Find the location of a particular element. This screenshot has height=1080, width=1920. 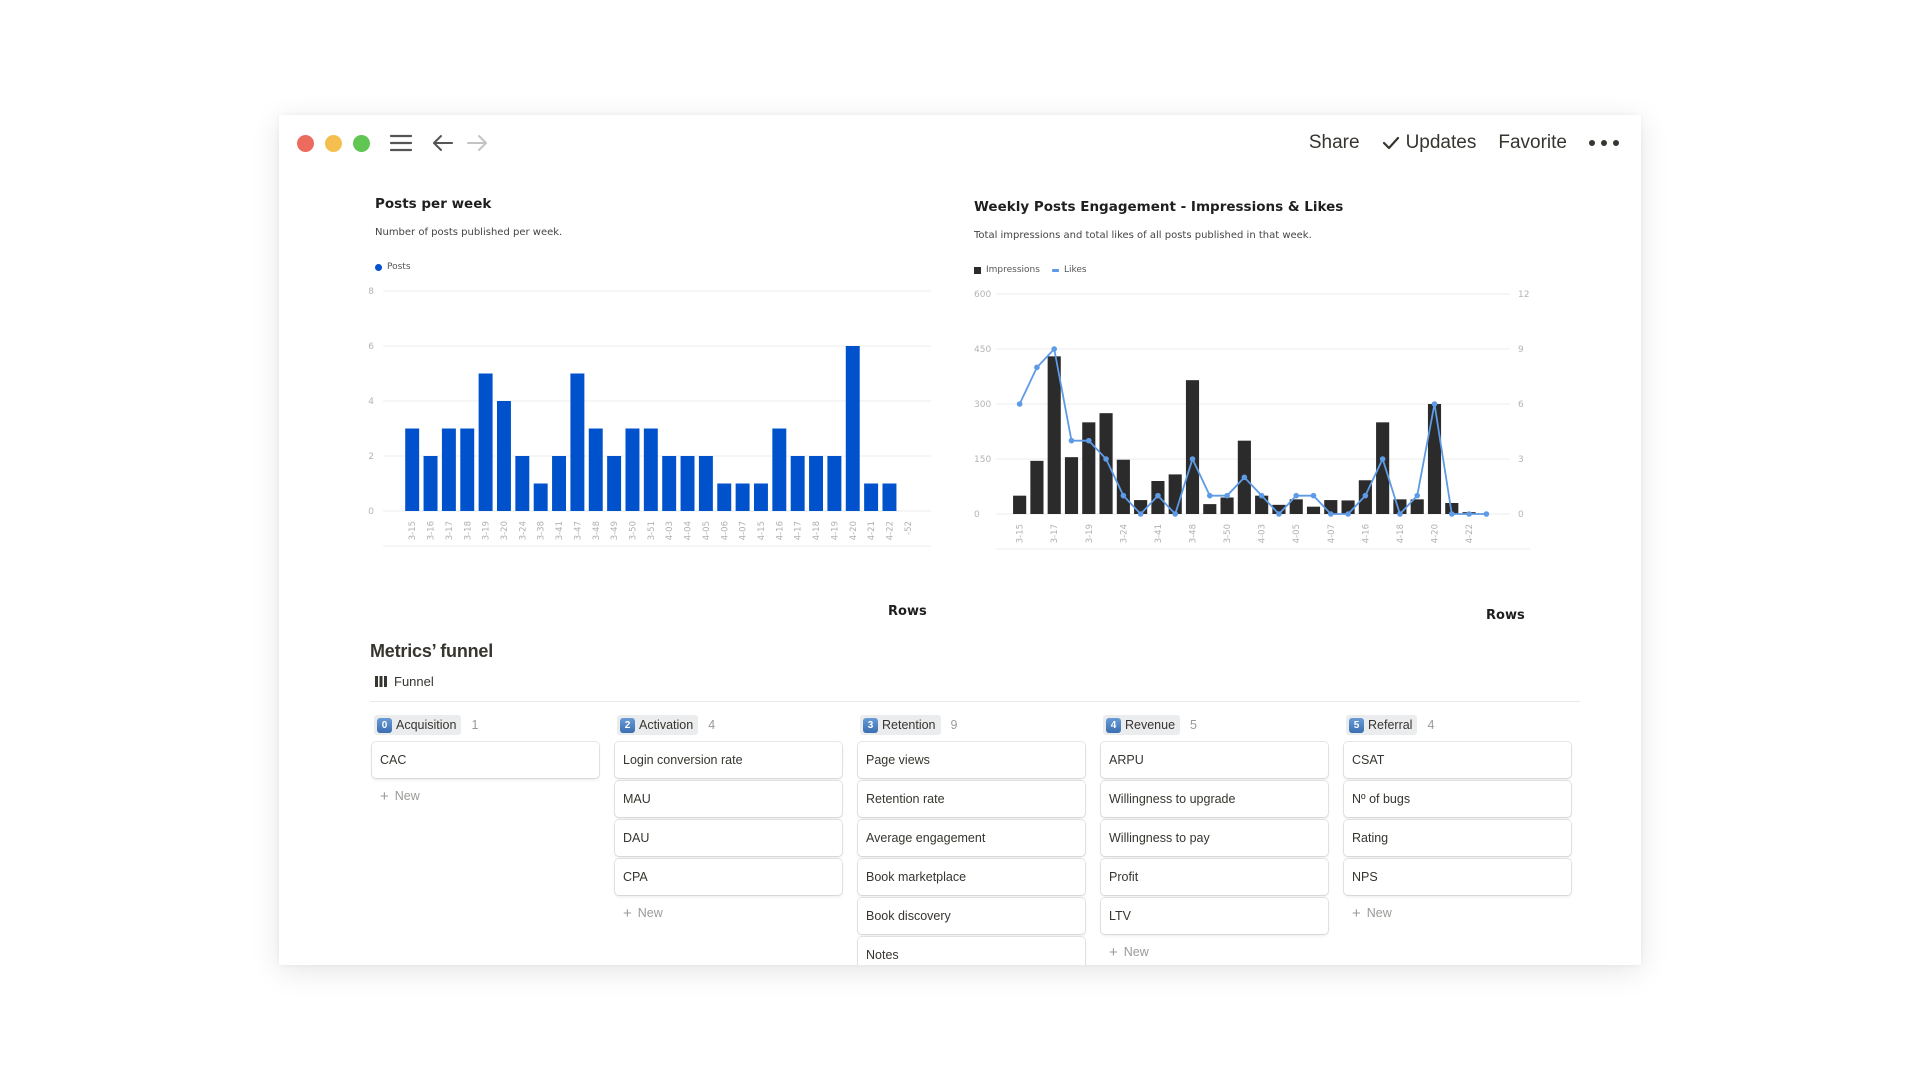

board-card: Nº of bugs is located at coordinates (1457, 799).